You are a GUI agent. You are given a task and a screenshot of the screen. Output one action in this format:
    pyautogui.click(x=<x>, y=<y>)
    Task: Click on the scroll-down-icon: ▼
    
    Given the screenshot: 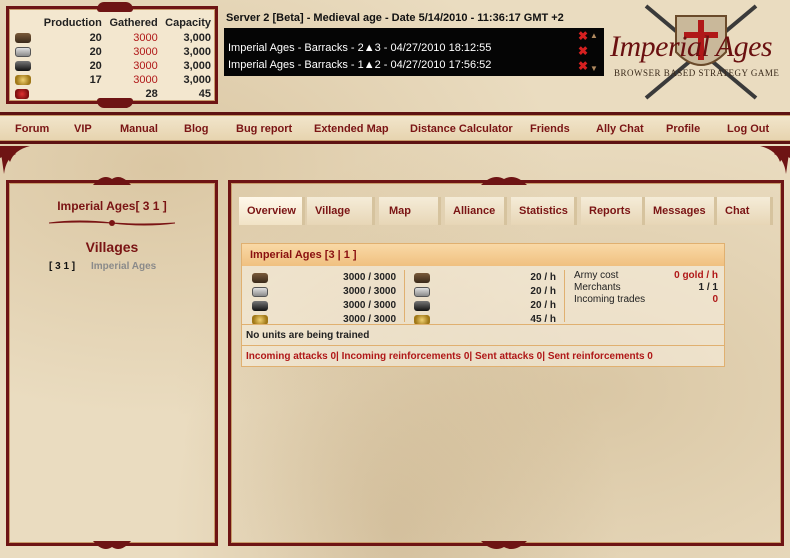 What is the action you would take?
    pyautogui.click(x=594, y=68)
    